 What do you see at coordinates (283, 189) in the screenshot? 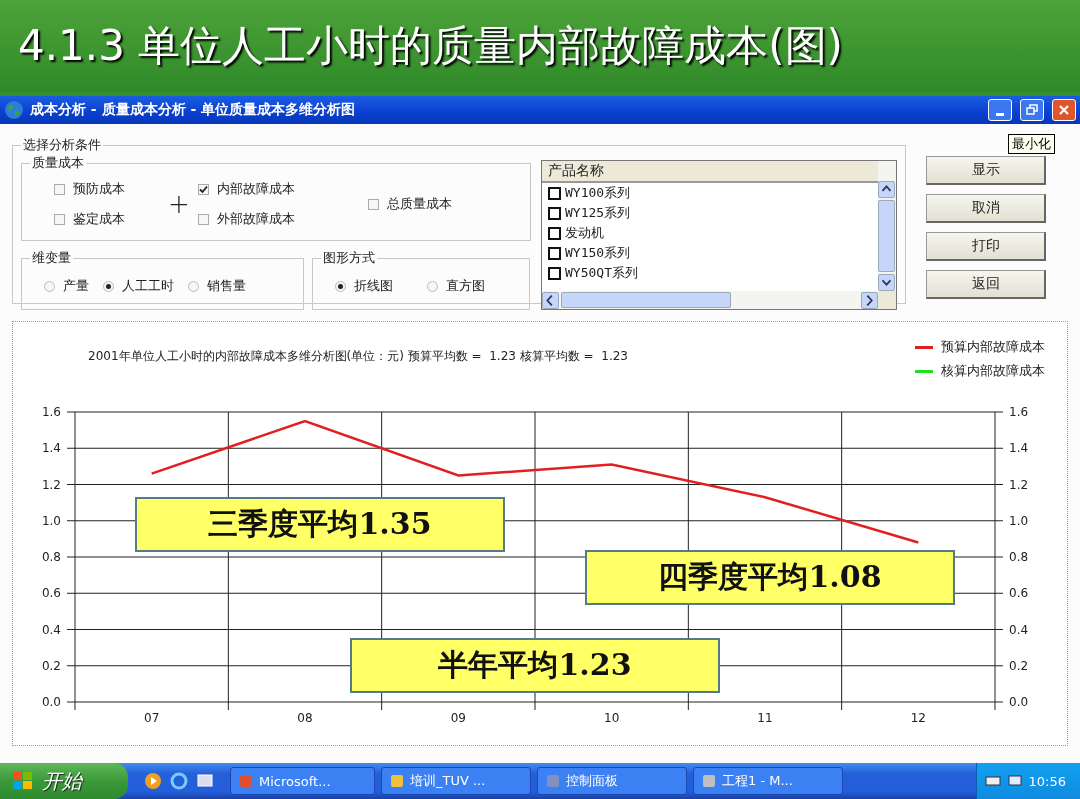
I see `checkbox-option: 内部故障成本` at bounding box center [283, 189].